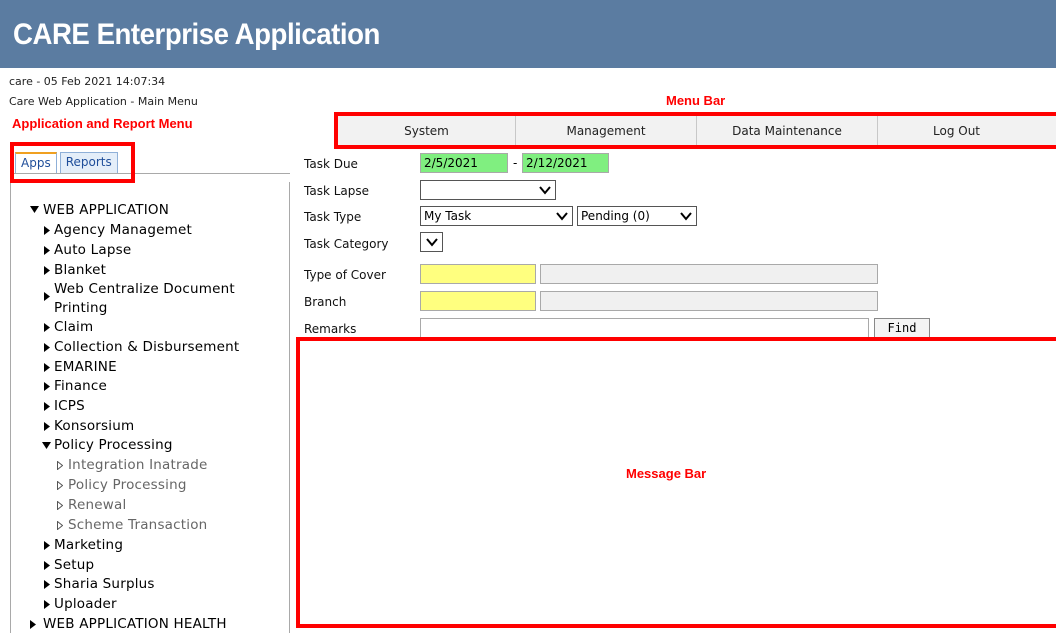  What do you see at coordinates (488, 190) in the screenshot?
I see `task-lapse-select` at bounding box center [488, 190].